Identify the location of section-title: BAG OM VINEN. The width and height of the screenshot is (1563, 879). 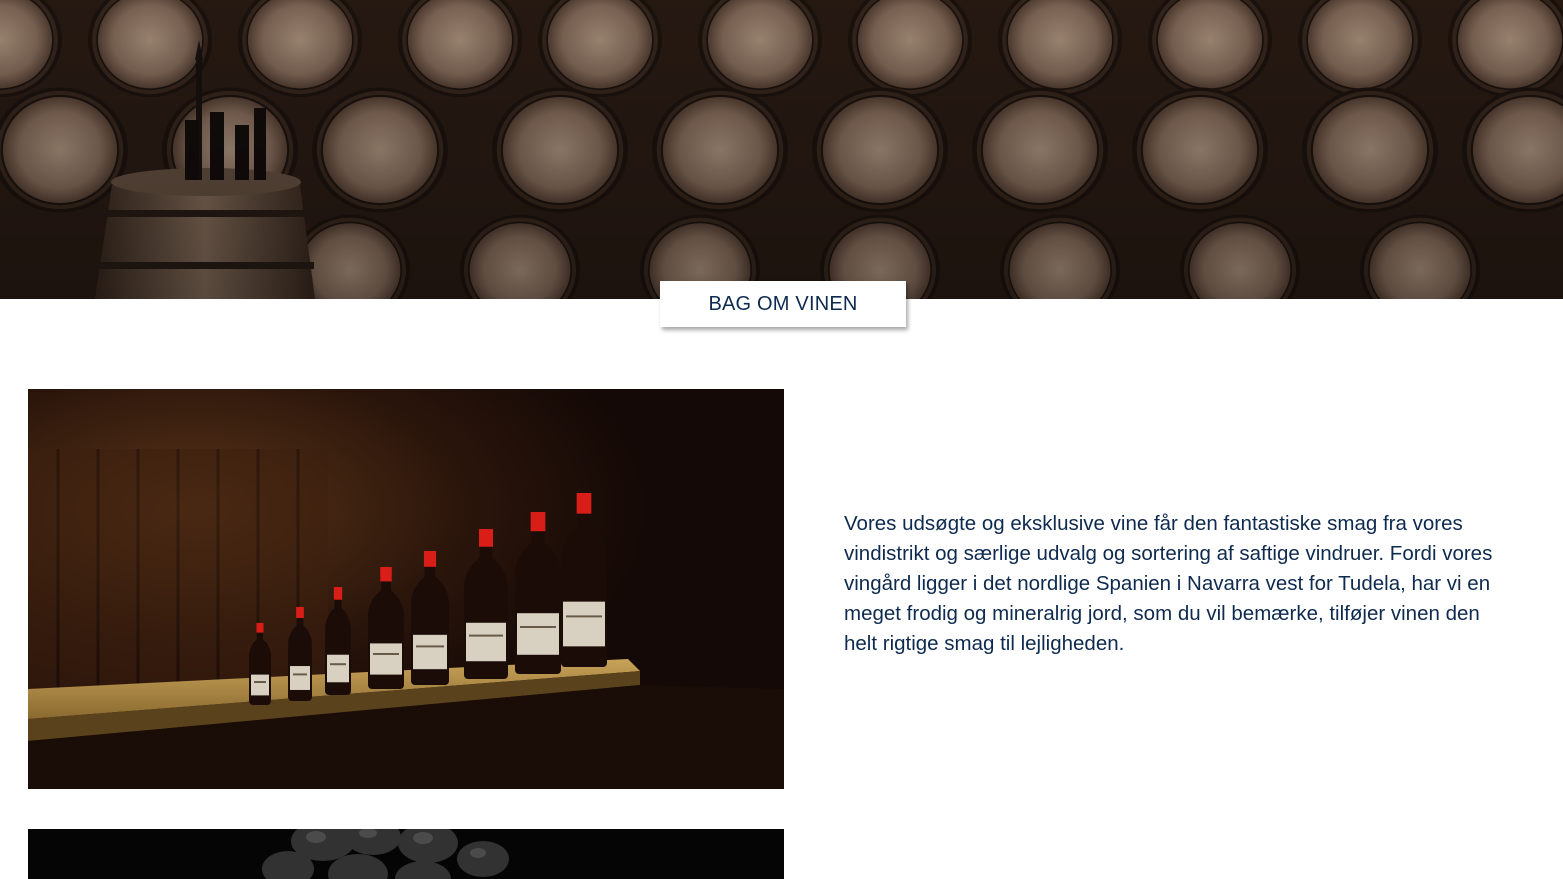
(783, 303).